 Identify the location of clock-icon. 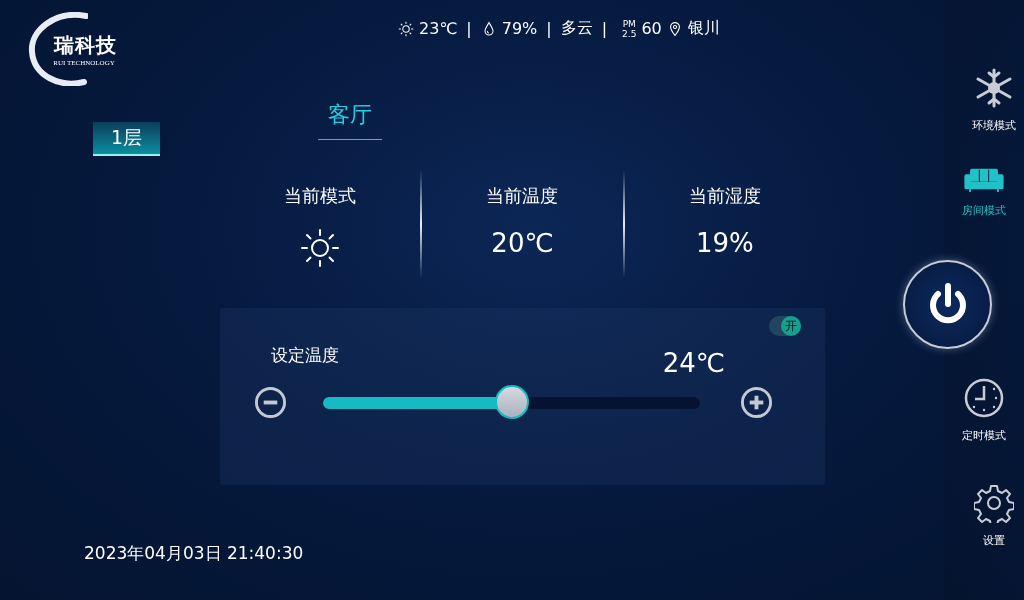
(984, 398).